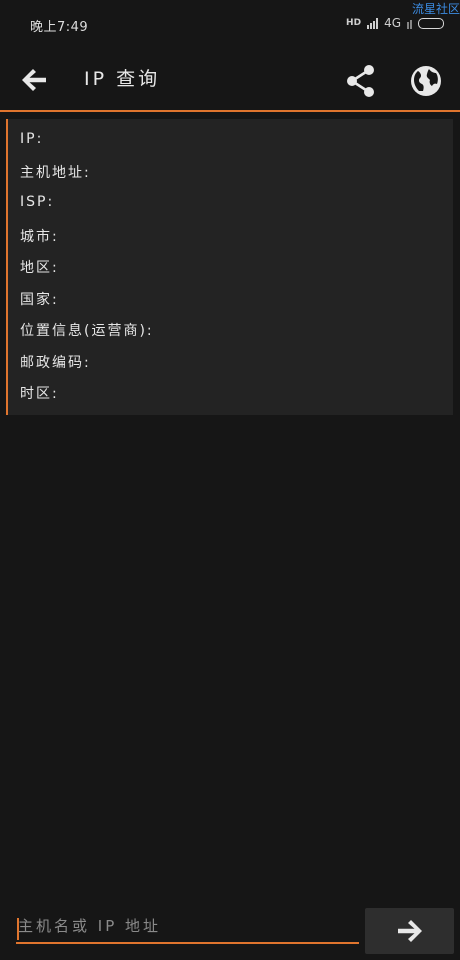  Describe the element at coordinates (230, 78) in the screenshot. I see `app-bar: IP 查询` at that location.